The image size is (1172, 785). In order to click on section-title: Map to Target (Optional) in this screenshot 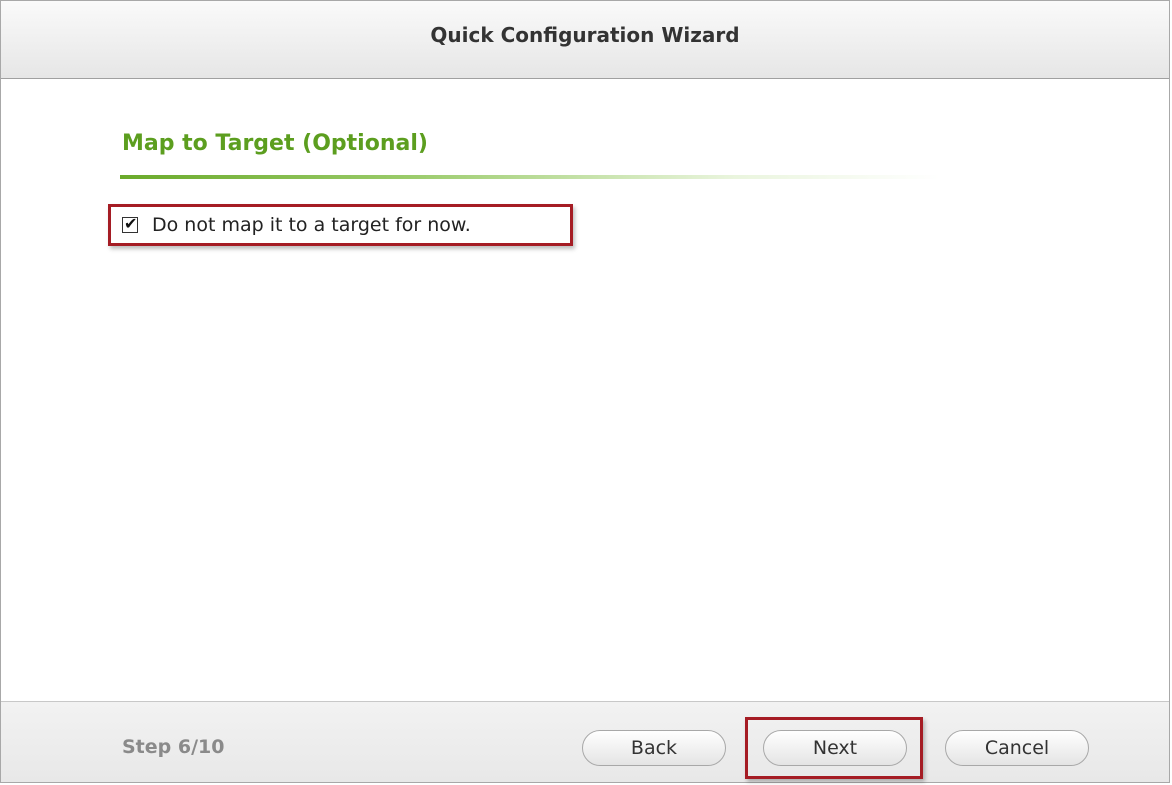, I will do `click(275, 143)`.